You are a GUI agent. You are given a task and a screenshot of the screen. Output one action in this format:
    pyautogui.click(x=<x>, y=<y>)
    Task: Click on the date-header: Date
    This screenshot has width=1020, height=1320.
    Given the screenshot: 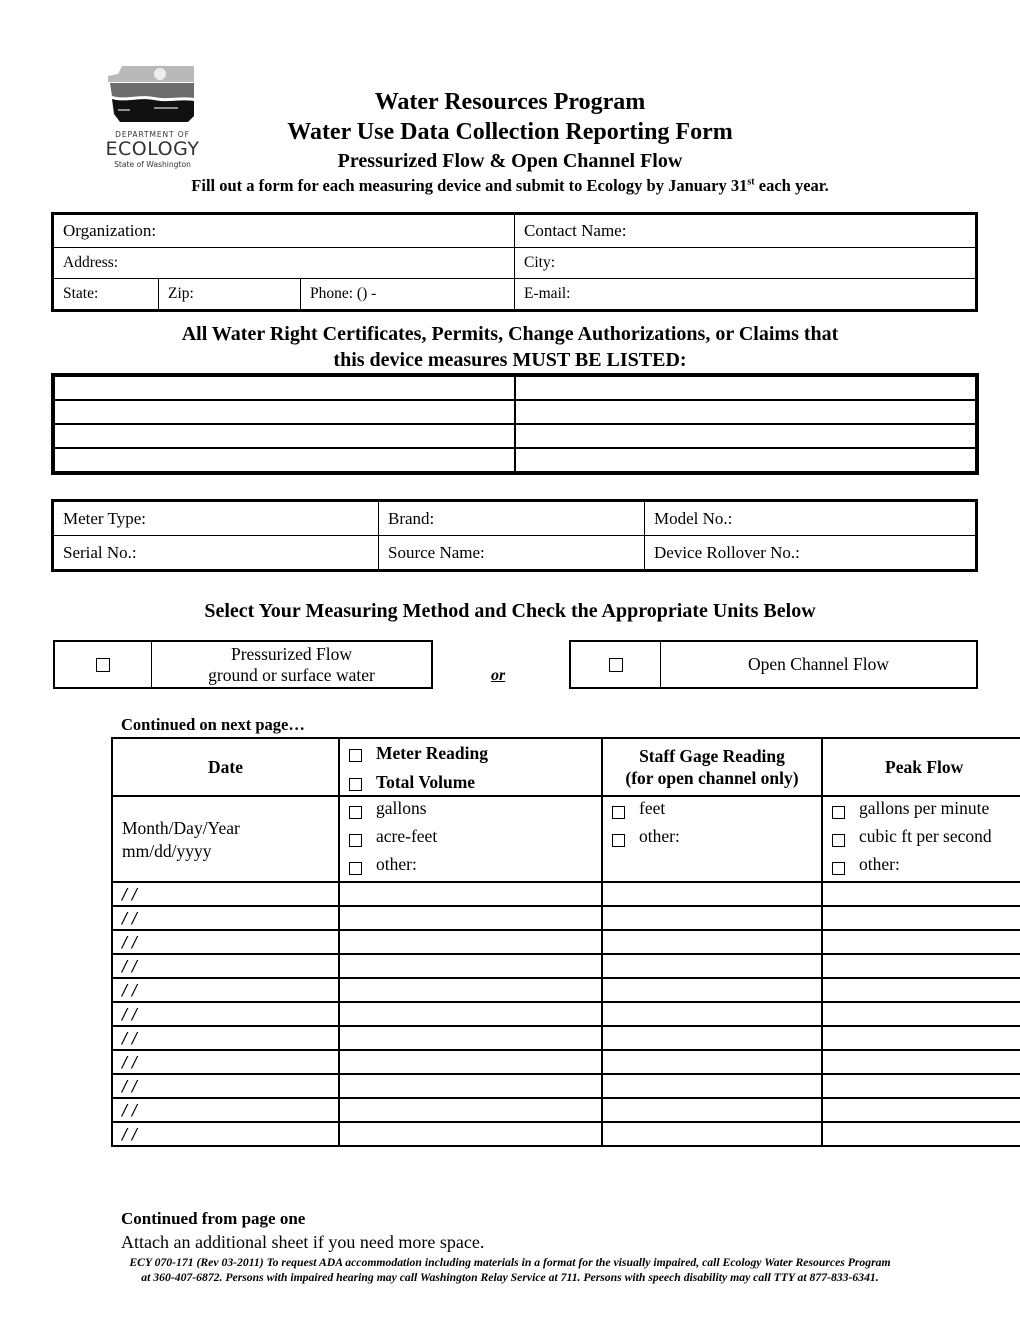 What is the action you would take?
    pyautogui.click(x=225, y=767)
    